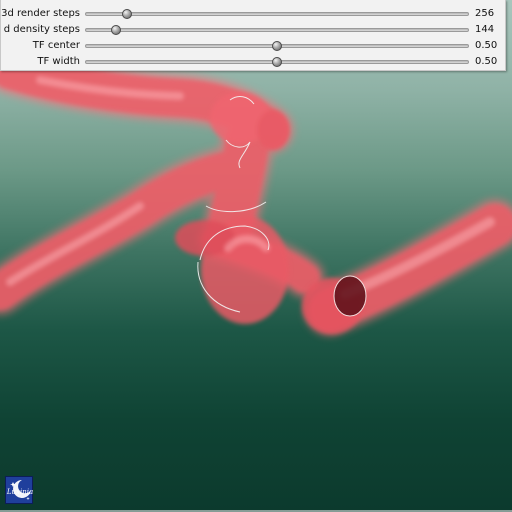 The width and height of the screenshot is (512, 512). What do you see at coordinates (277, 14) in the screenshot?
I see `render-steps-slider` at bounding box center [277, 14].